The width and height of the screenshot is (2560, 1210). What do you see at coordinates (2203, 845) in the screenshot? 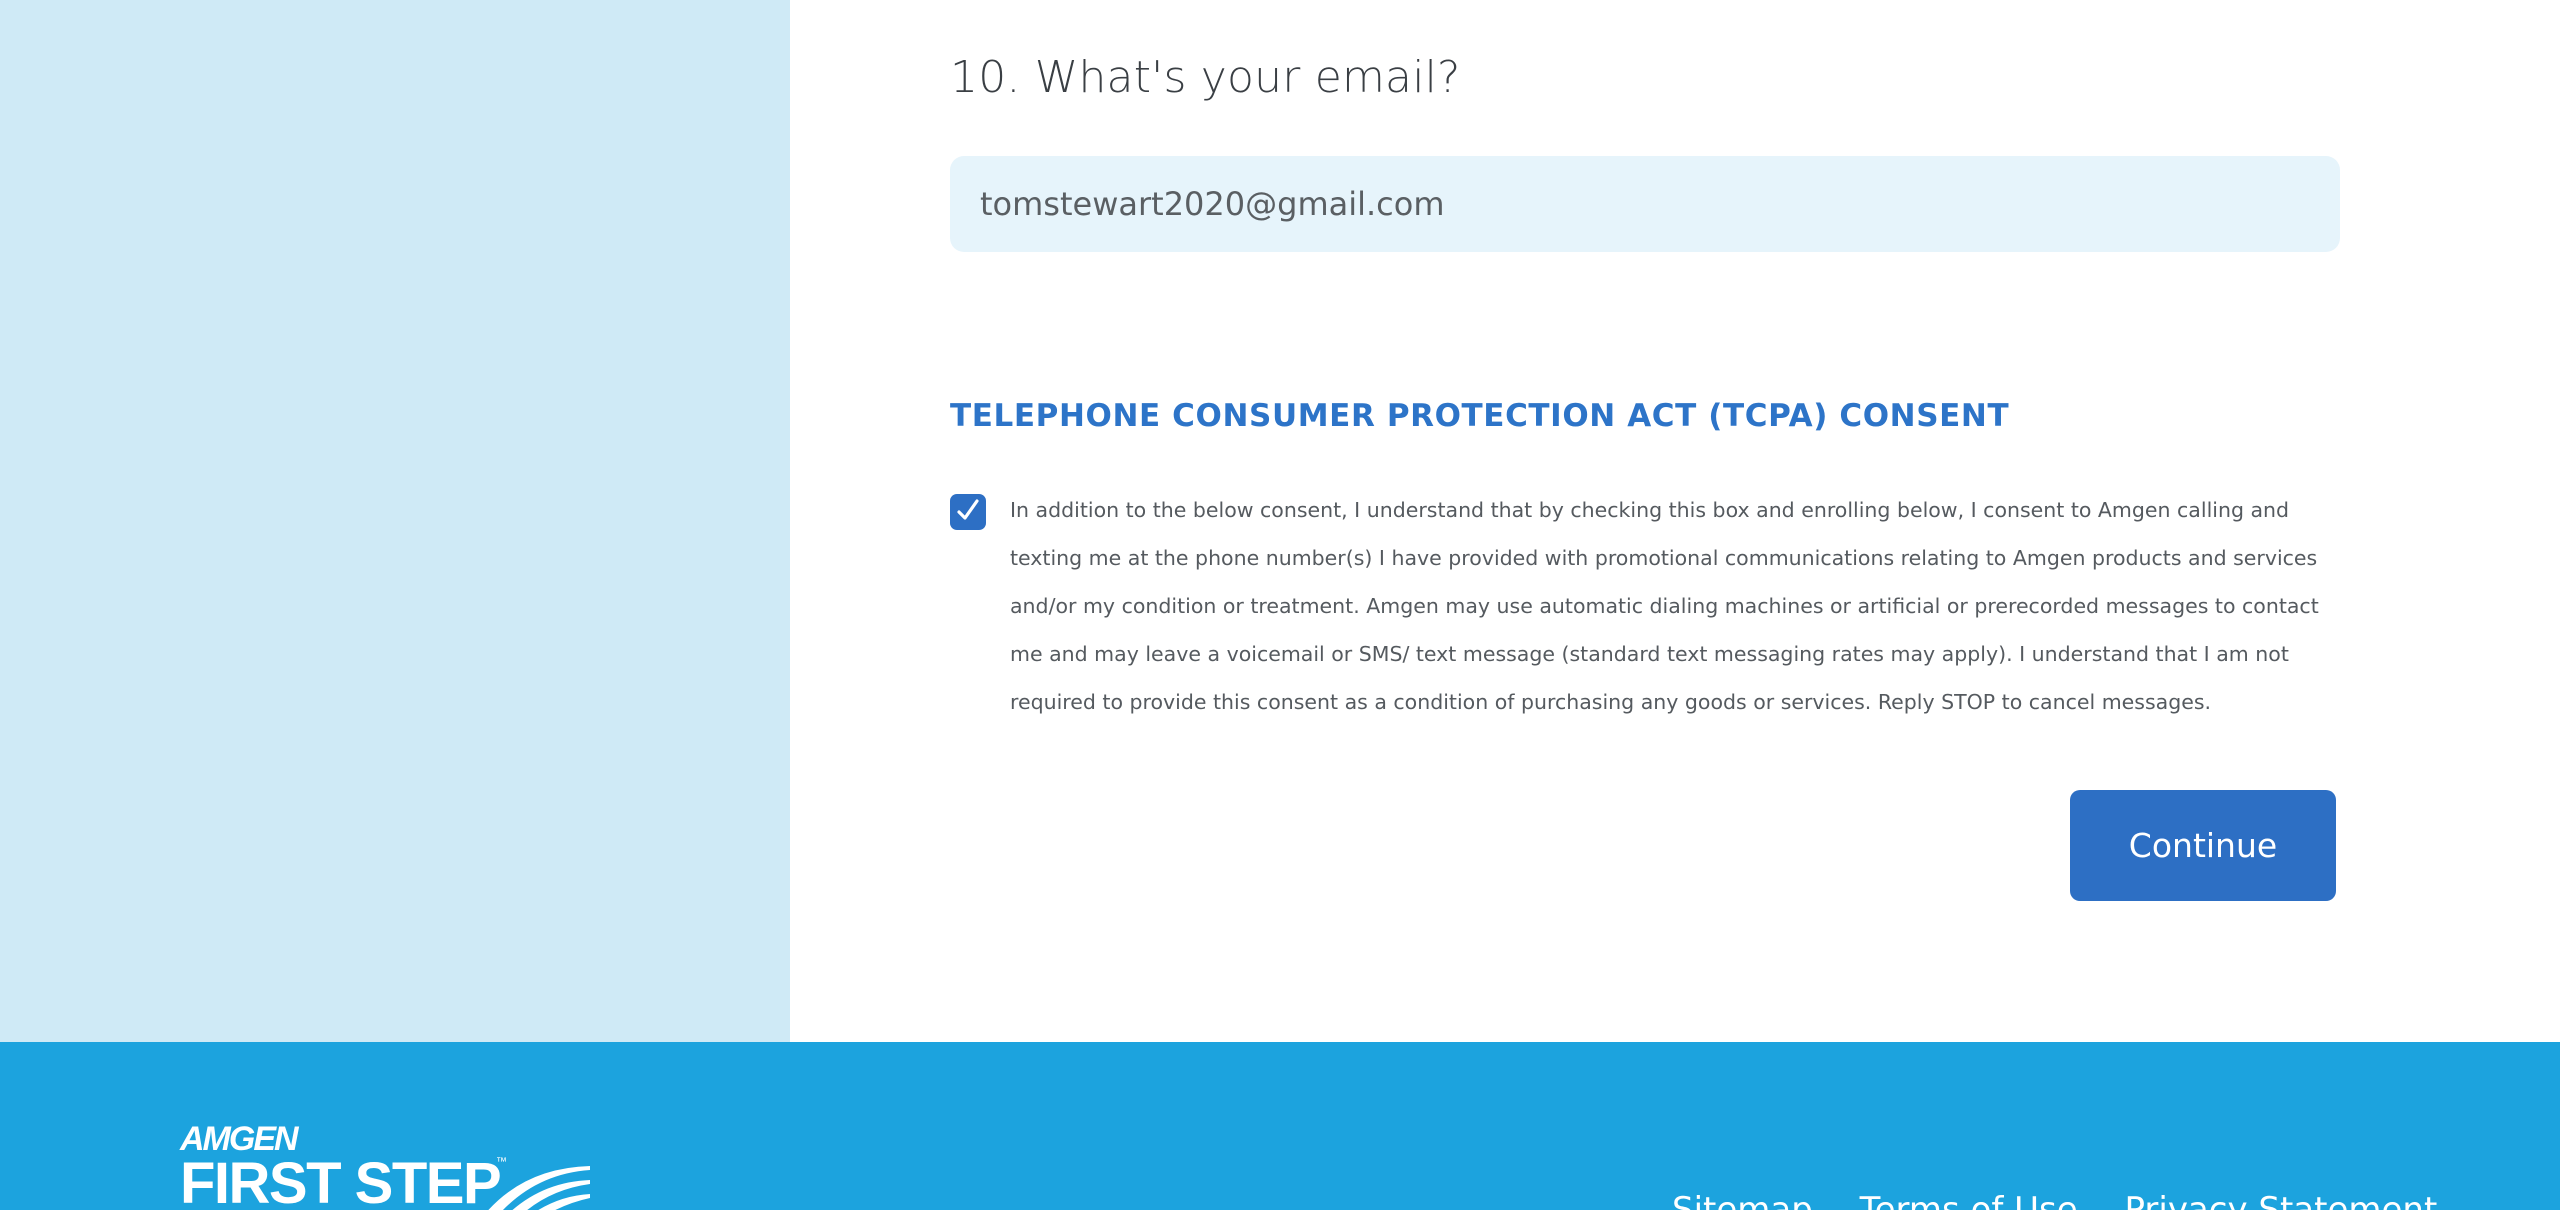
I see `continue-button: Continue` at bounding box center [2203, 845].